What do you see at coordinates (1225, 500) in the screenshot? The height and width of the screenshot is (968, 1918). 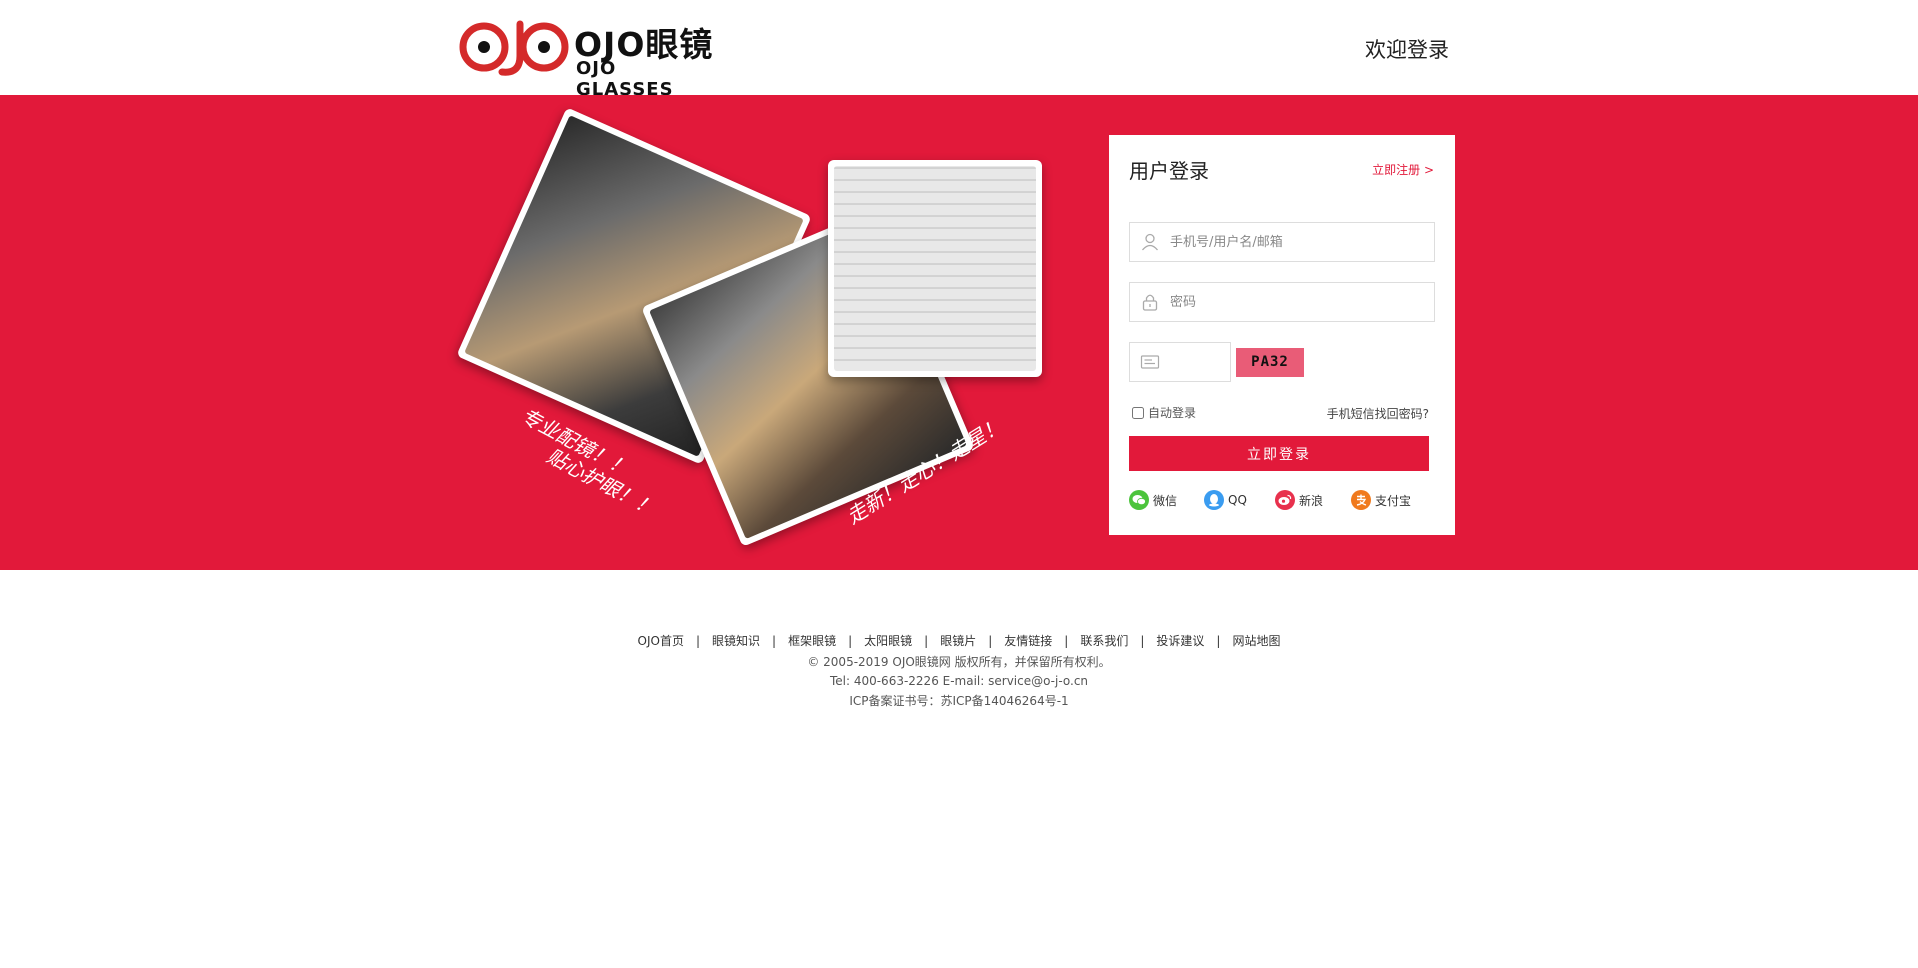 I see `social-login-qq: QQ` at bounding box center [1225, 500].